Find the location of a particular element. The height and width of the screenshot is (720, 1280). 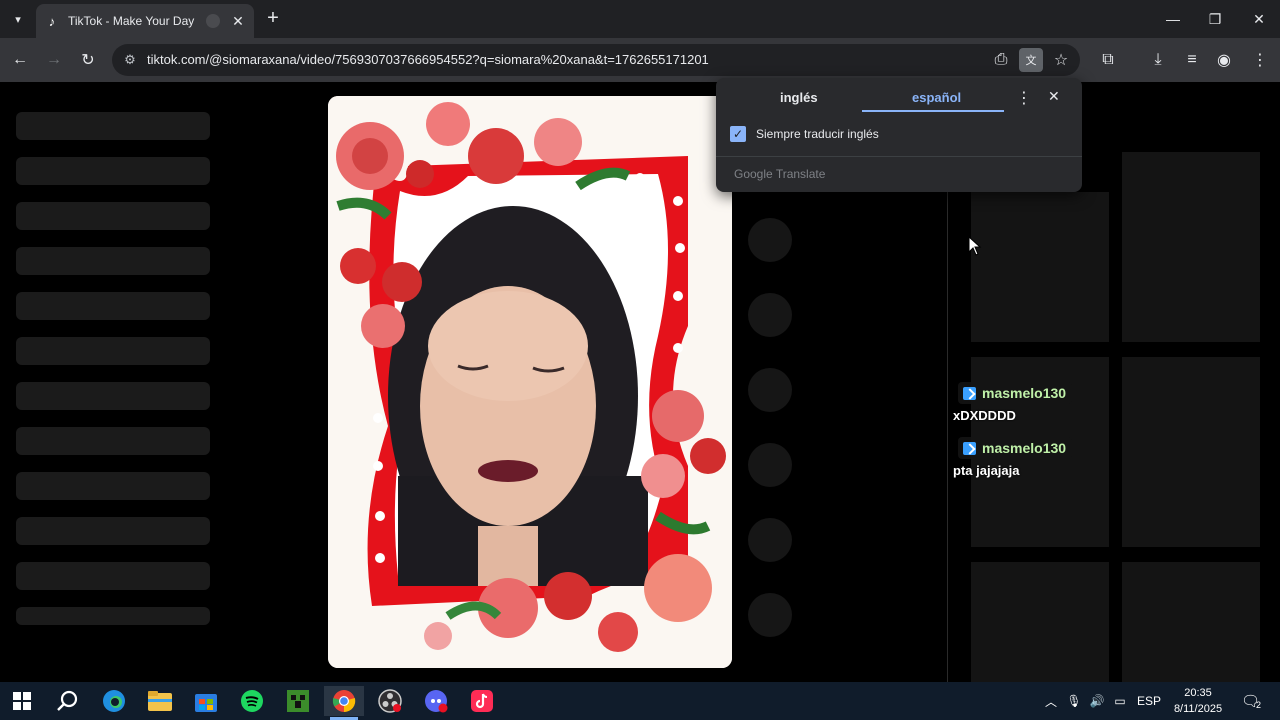

chat-text: pta jajajaja is located at coordinates (986, 470).